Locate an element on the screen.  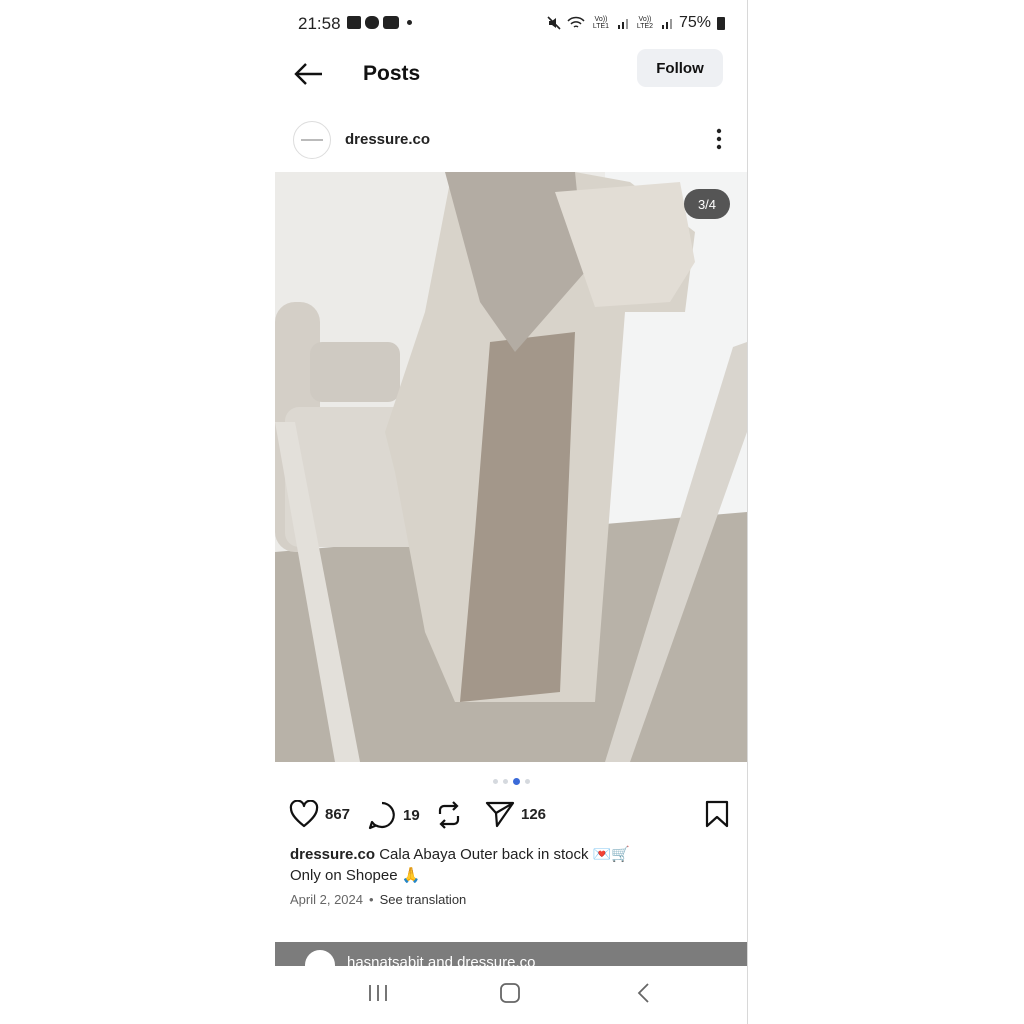
home-icon is located at coordinates (510, 993).